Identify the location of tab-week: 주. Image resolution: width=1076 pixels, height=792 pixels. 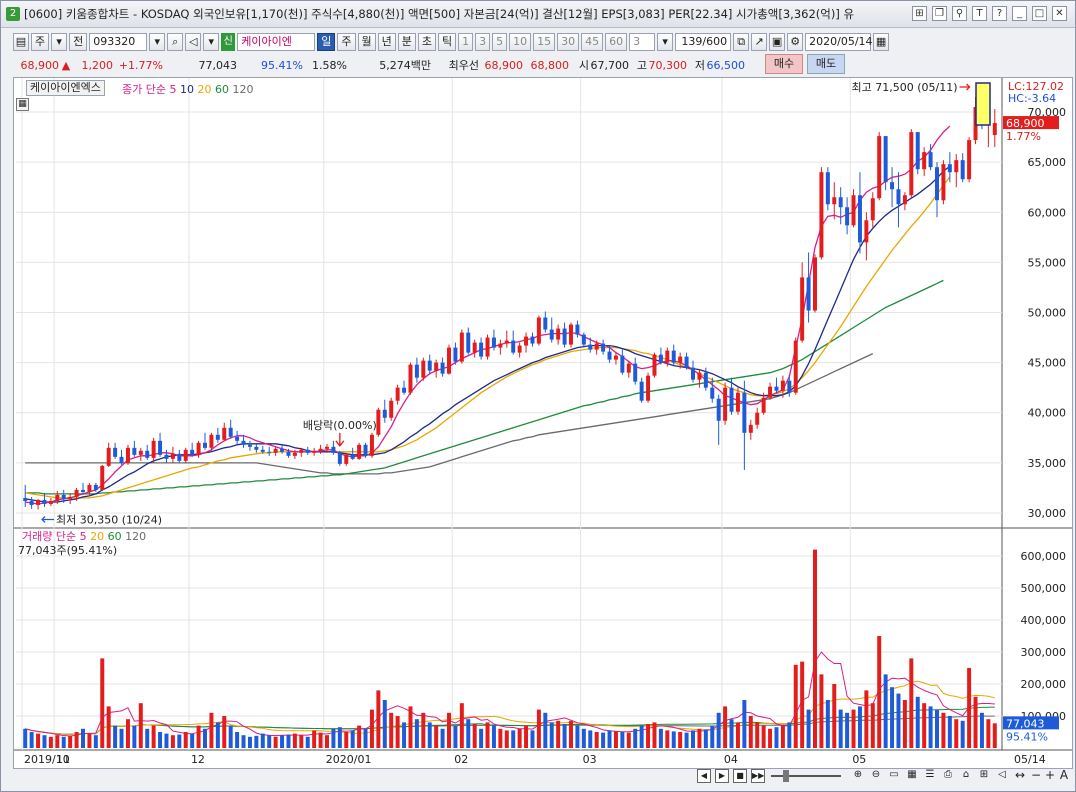
(346, 41).